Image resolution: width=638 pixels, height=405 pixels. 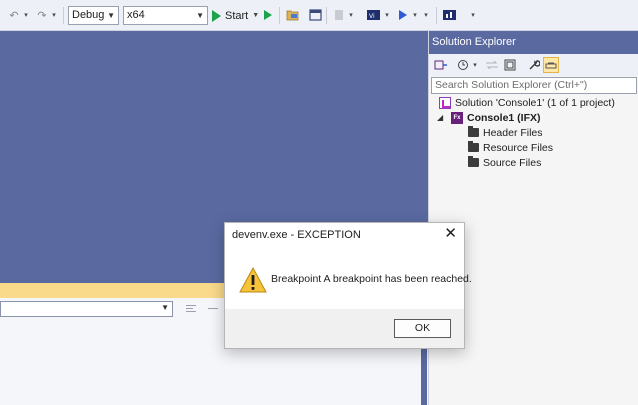 I want to click on project-label: Console1 (IFX), so click(x=504, y=117).